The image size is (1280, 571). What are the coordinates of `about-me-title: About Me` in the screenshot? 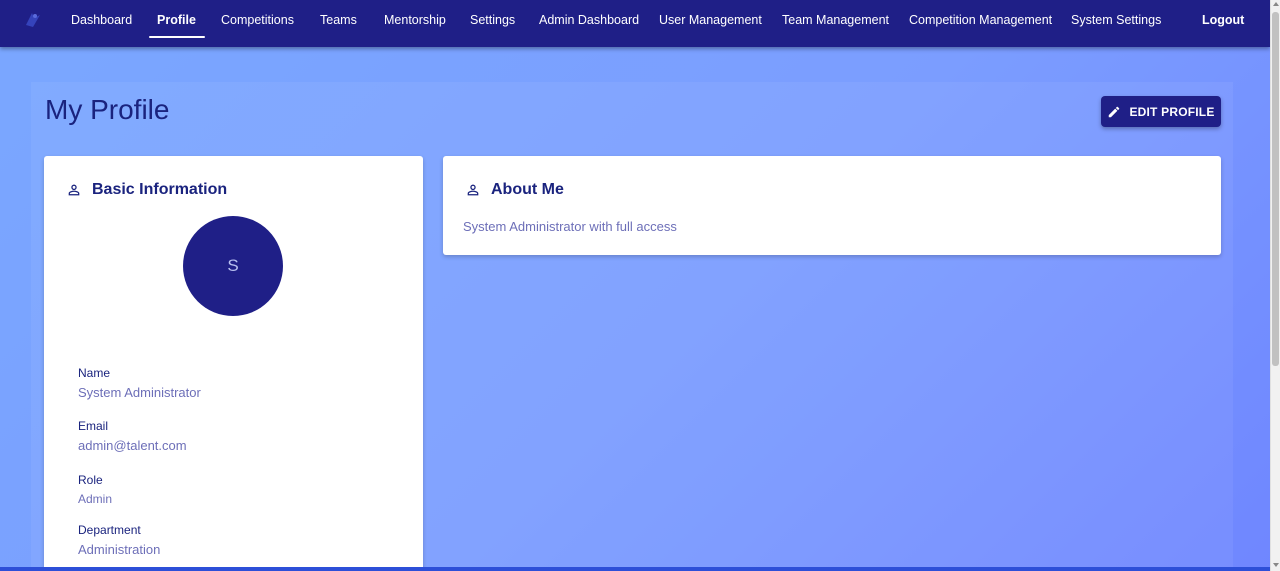 It's located at (527, 189).